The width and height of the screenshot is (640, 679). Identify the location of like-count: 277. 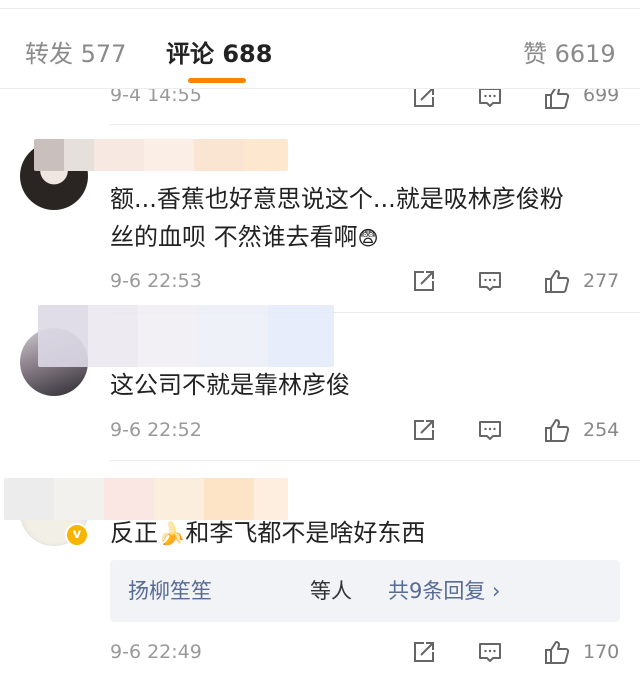
(601, 281).